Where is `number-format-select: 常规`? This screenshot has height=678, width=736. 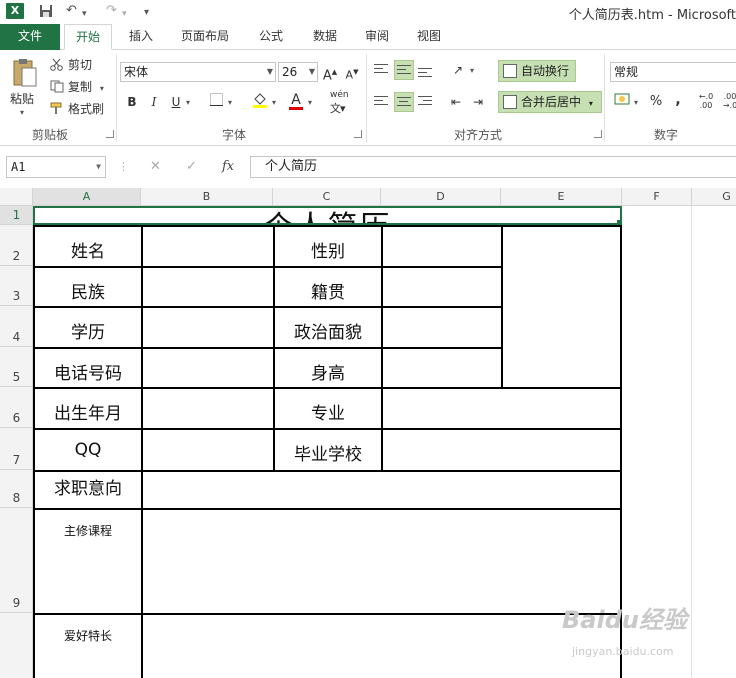
number-format-select: 常规 is located at coordinates (673, 72).